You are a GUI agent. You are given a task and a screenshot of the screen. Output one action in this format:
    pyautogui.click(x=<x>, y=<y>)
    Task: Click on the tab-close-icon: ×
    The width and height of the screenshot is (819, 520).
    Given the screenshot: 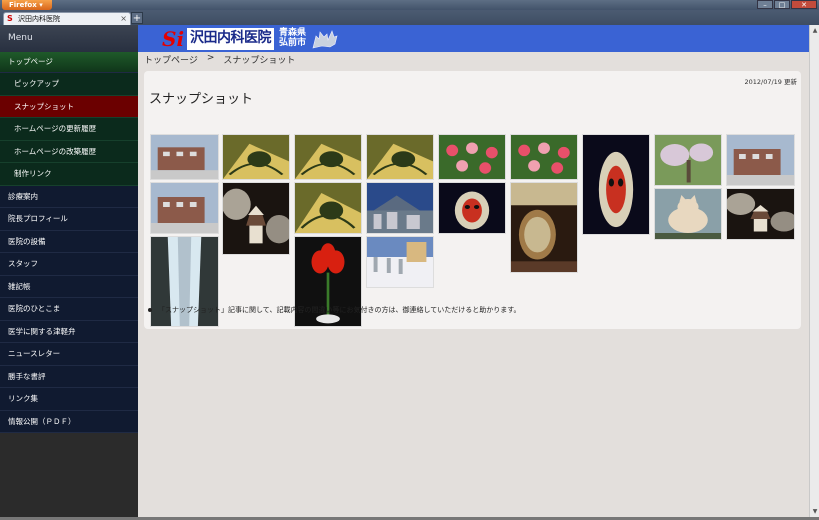 What is the action you would take?
    pyautogui.click(x=123, y=19)
    